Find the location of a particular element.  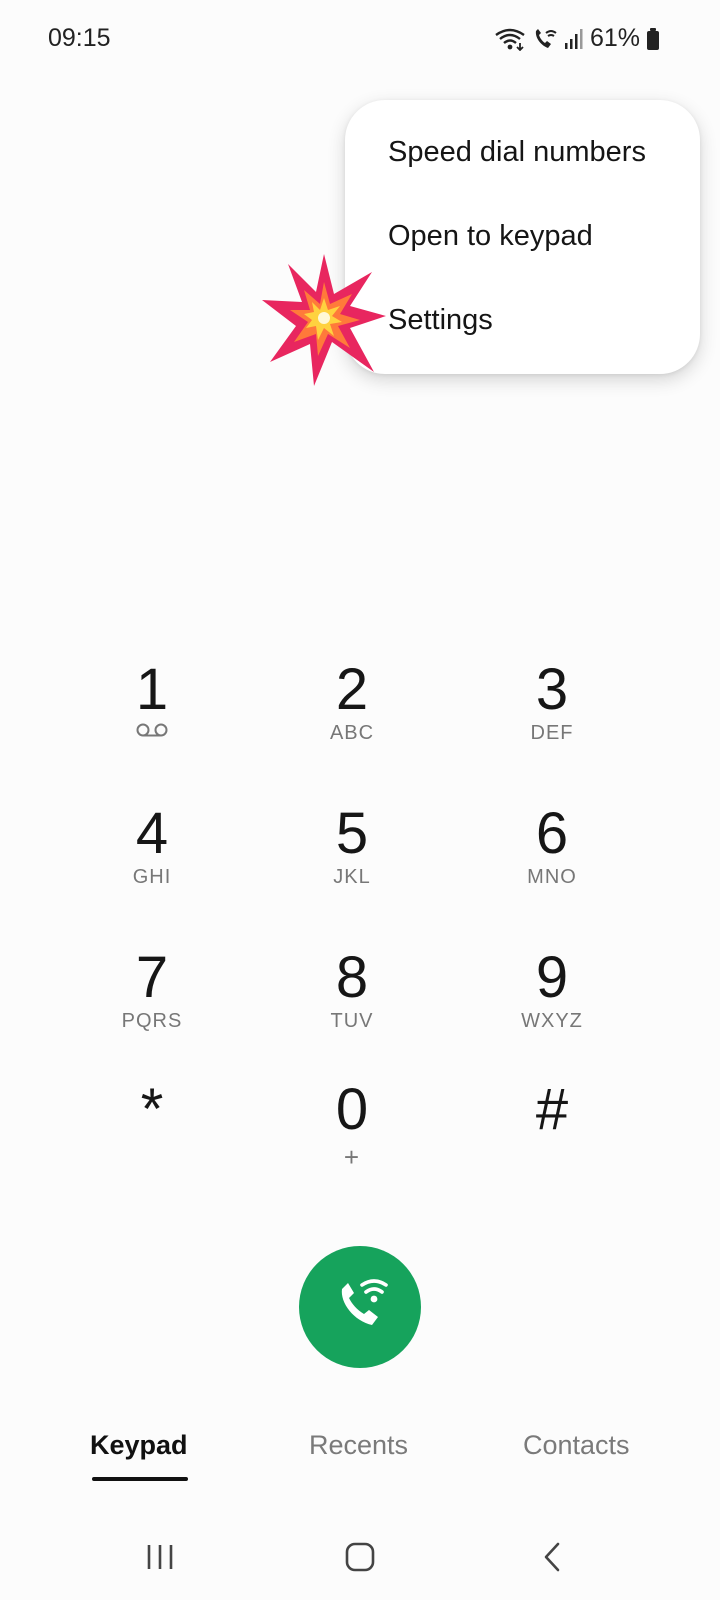

back-nav-icon is located at coordinates (552, 1557).